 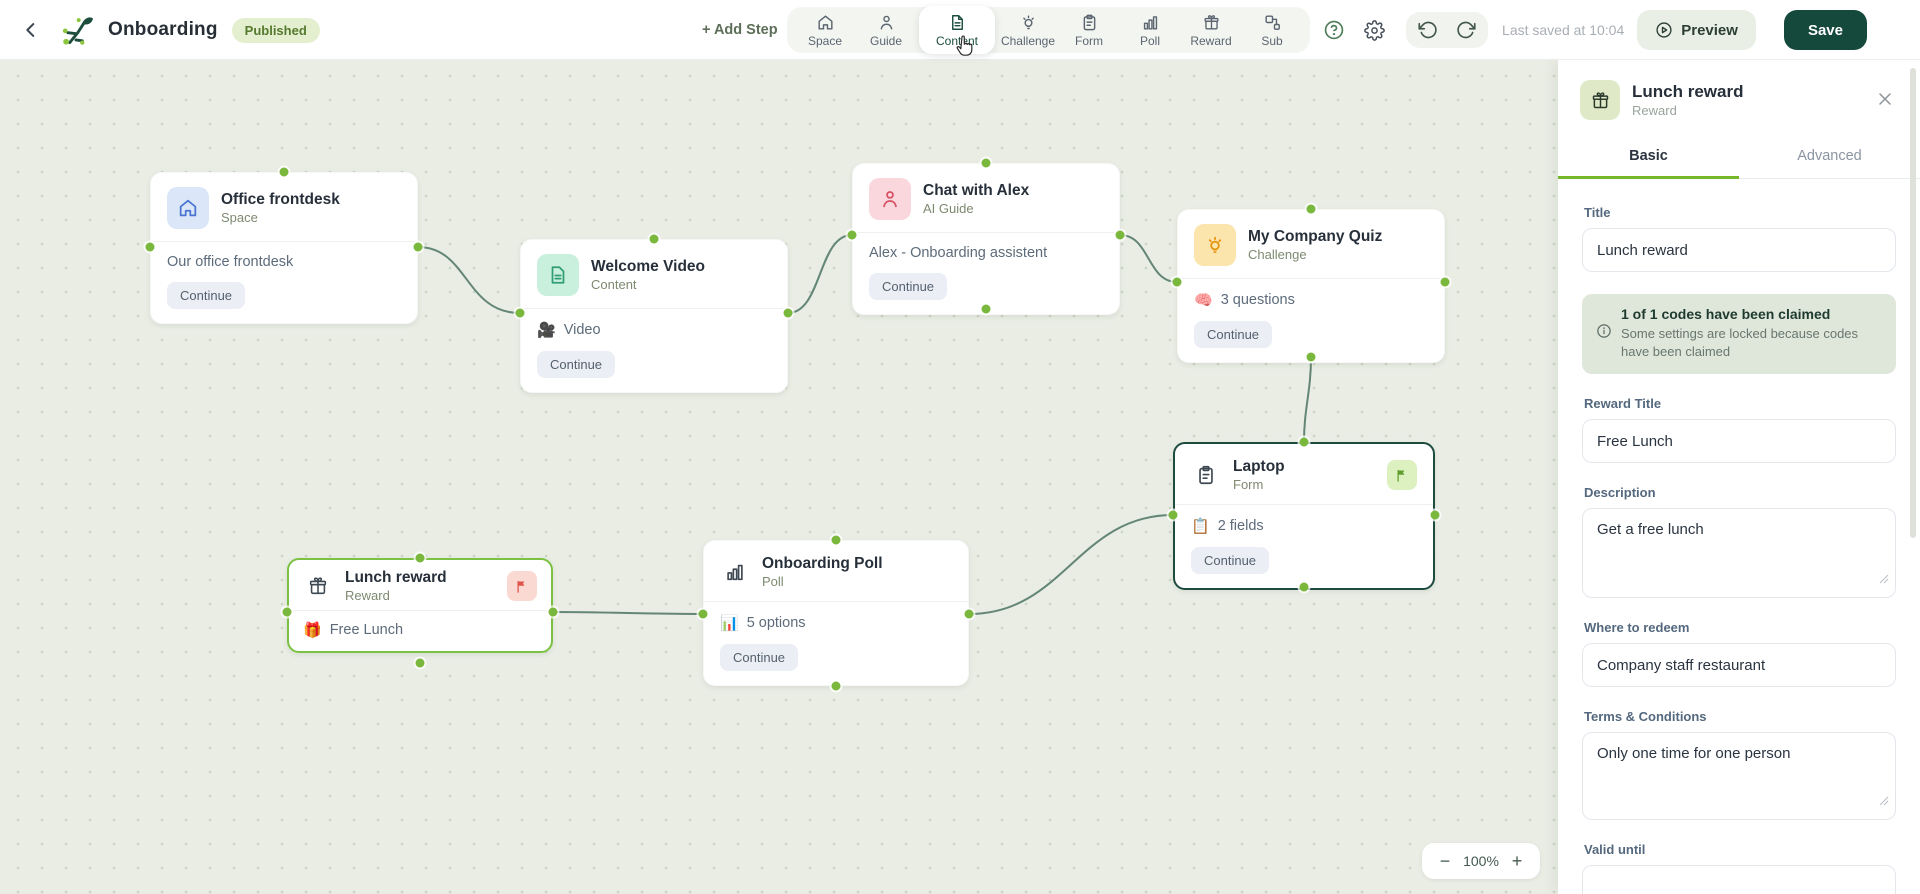 What do you see at coordinates (558, 275) in the screenshot?
I see `document-icon` at bounding box center [558, 275].